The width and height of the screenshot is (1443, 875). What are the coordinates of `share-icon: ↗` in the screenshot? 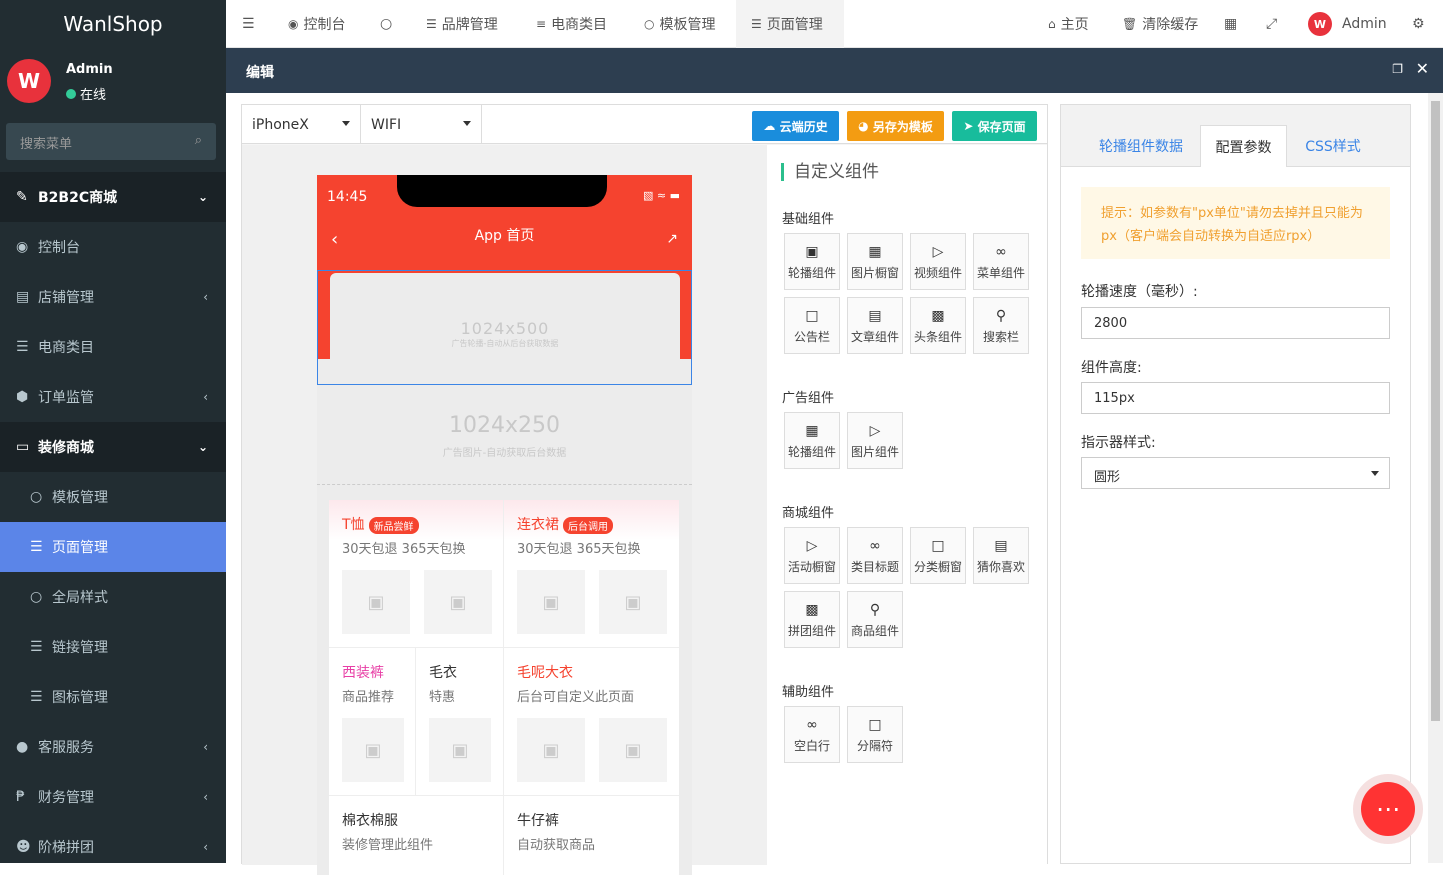 It's located at (672, 239).